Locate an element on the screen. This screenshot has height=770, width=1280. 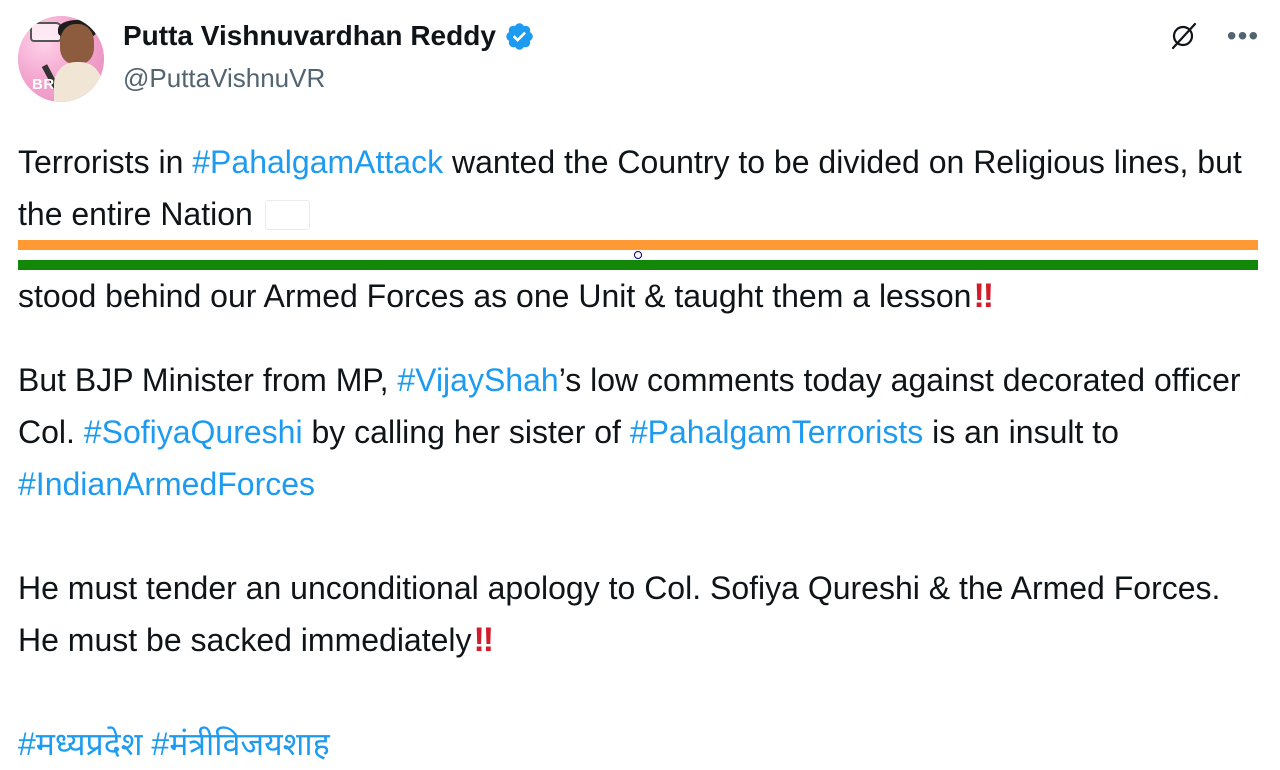
hashtag-mantri-vijay-shah: #मंत्रीविजयशाह is located at coordinates (240, 744).